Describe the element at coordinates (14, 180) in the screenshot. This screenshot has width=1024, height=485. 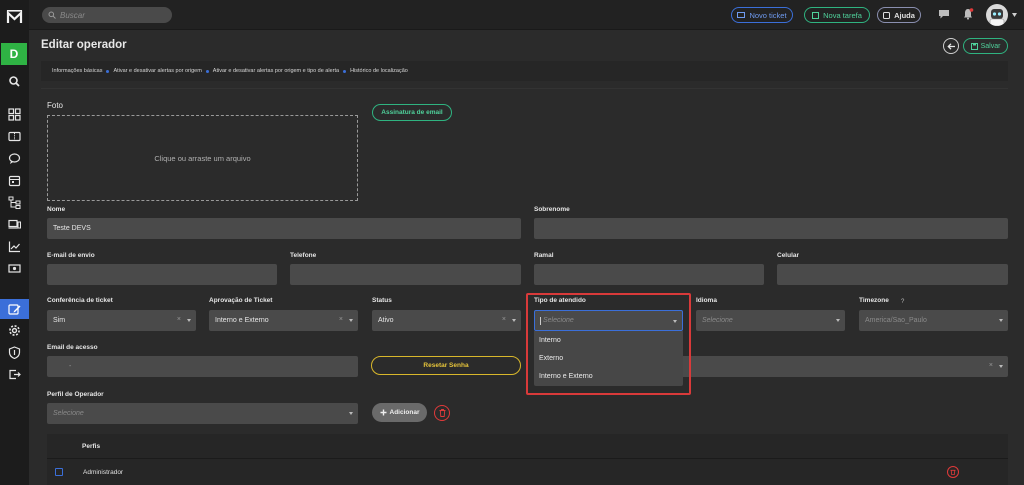
I see `calendar-icon` at that location.